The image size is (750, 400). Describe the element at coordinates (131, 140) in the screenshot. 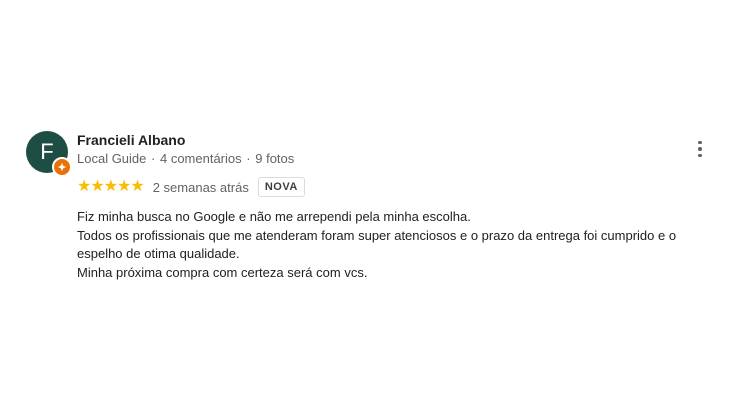

I see `author-name: Francieli Albano` at that location.